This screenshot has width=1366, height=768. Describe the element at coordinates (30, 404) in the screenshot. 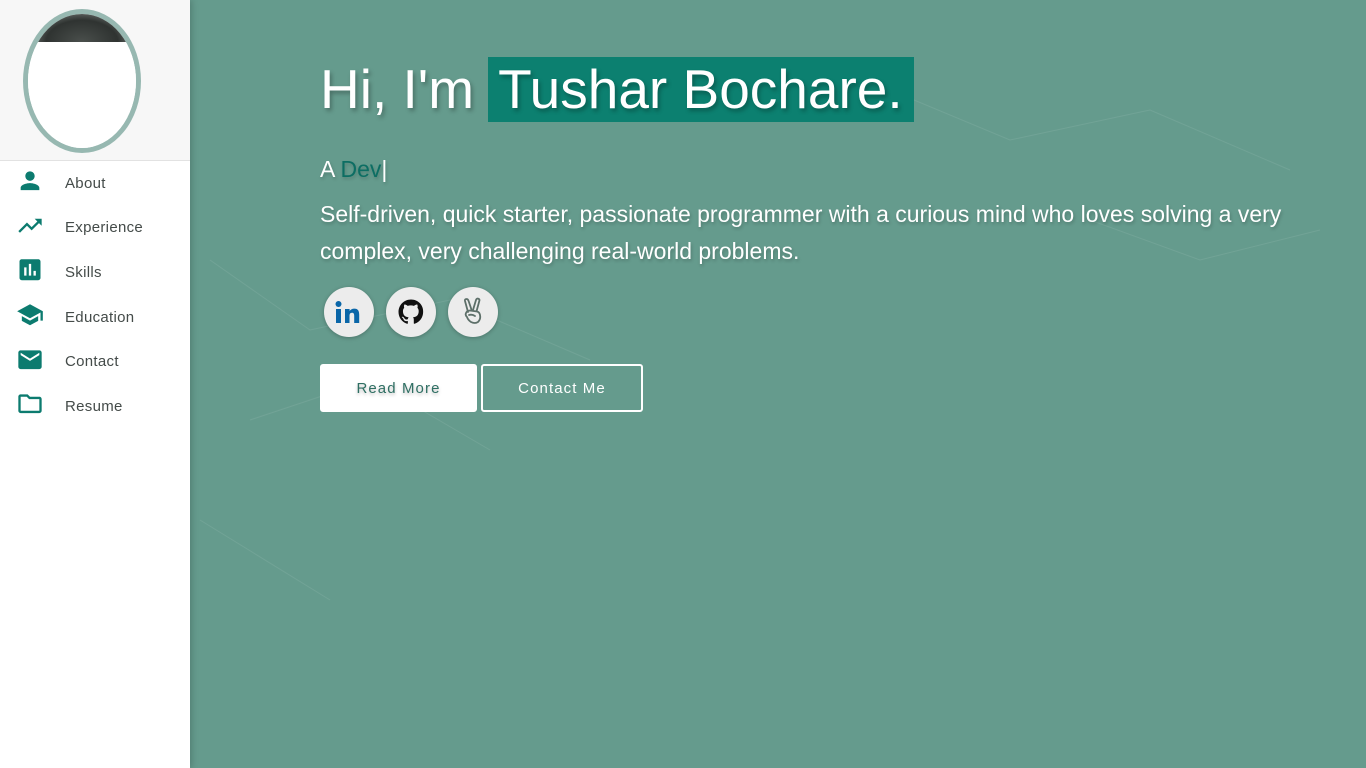

I see `folder-icon` at that location.